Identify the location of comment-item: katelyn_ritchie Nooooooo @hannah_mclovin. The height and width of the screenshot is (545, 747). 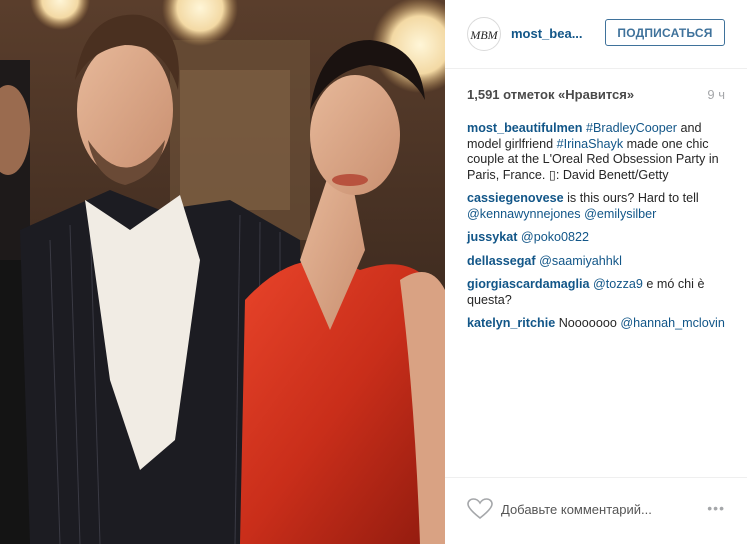
(598, 324).